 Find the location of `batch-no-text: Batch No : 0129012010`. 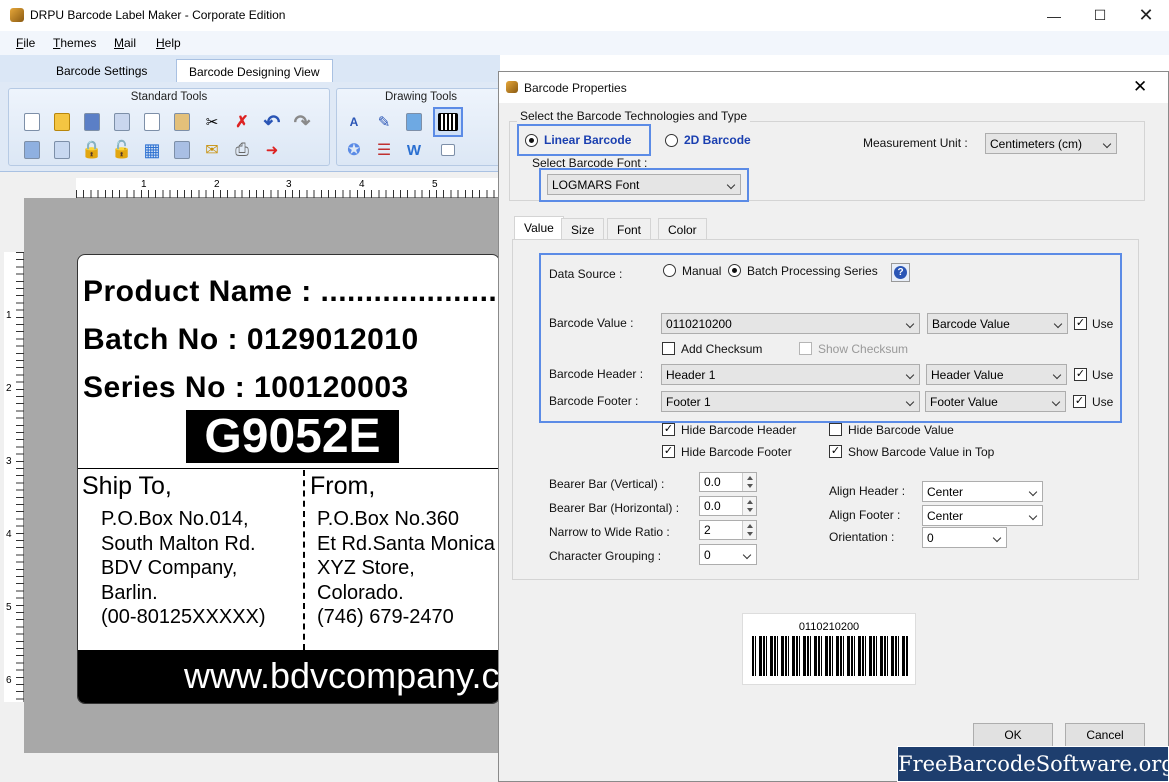

batch-no-text: Batch No : 0129012010 is located at coordinates (251, 340).